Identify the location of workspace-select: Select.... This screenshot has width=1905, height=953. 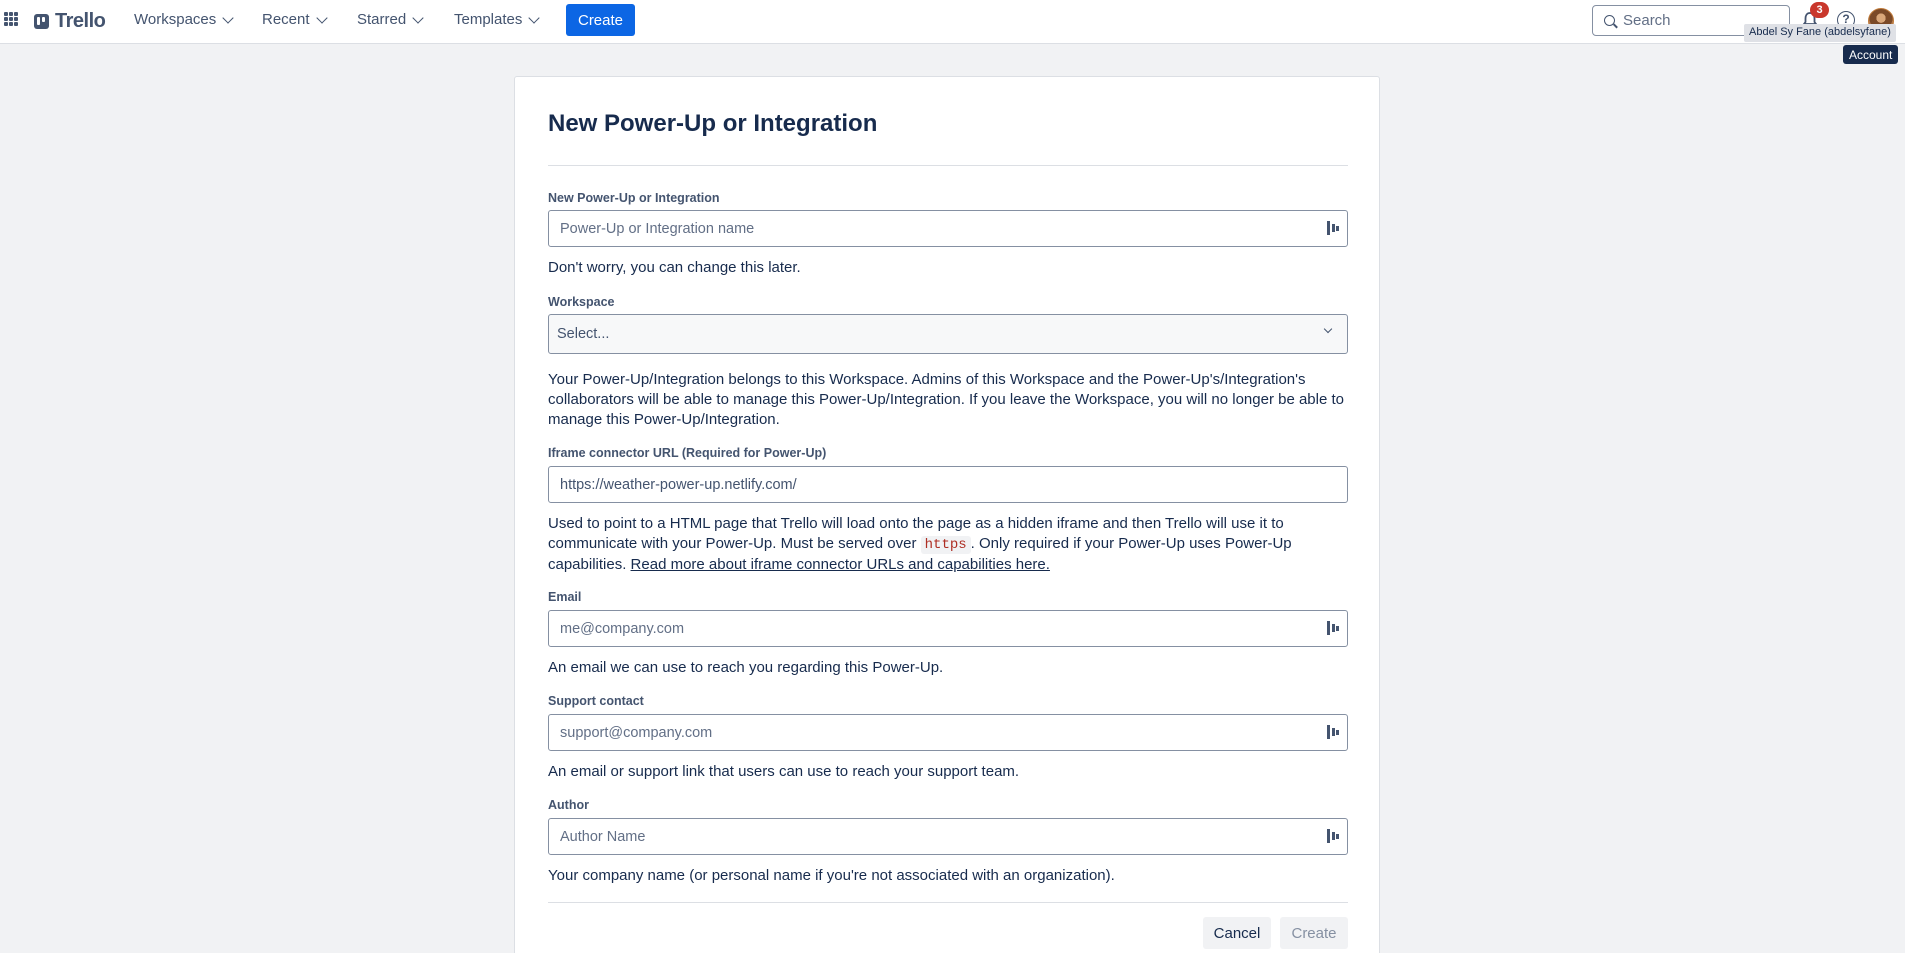
(948, 334).